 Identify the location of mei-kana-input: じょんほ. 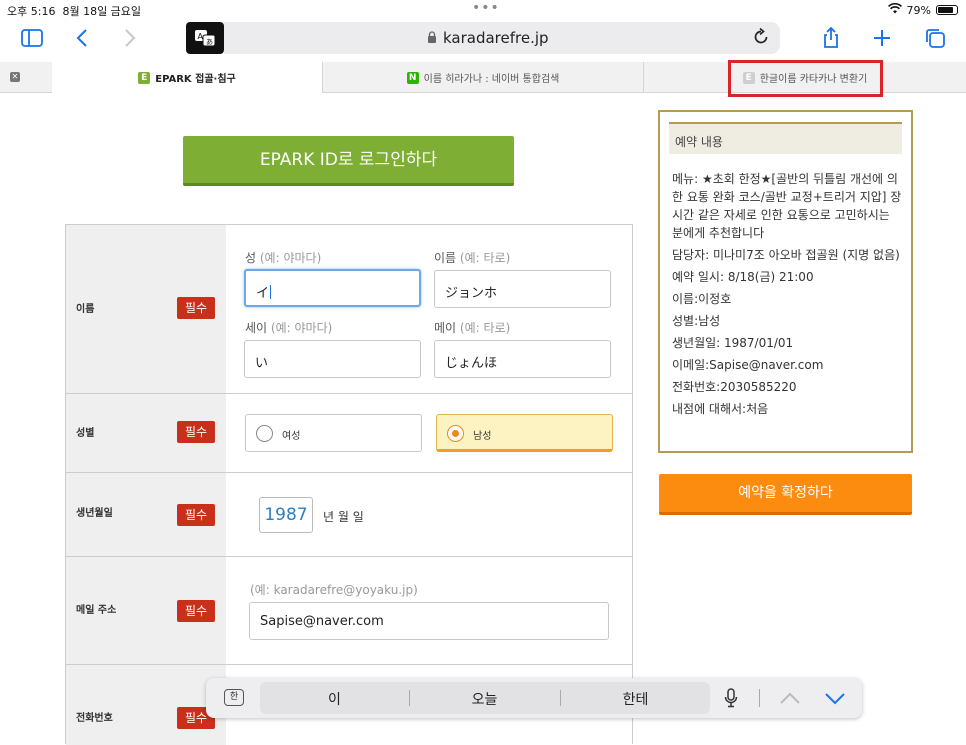
(522, 359).